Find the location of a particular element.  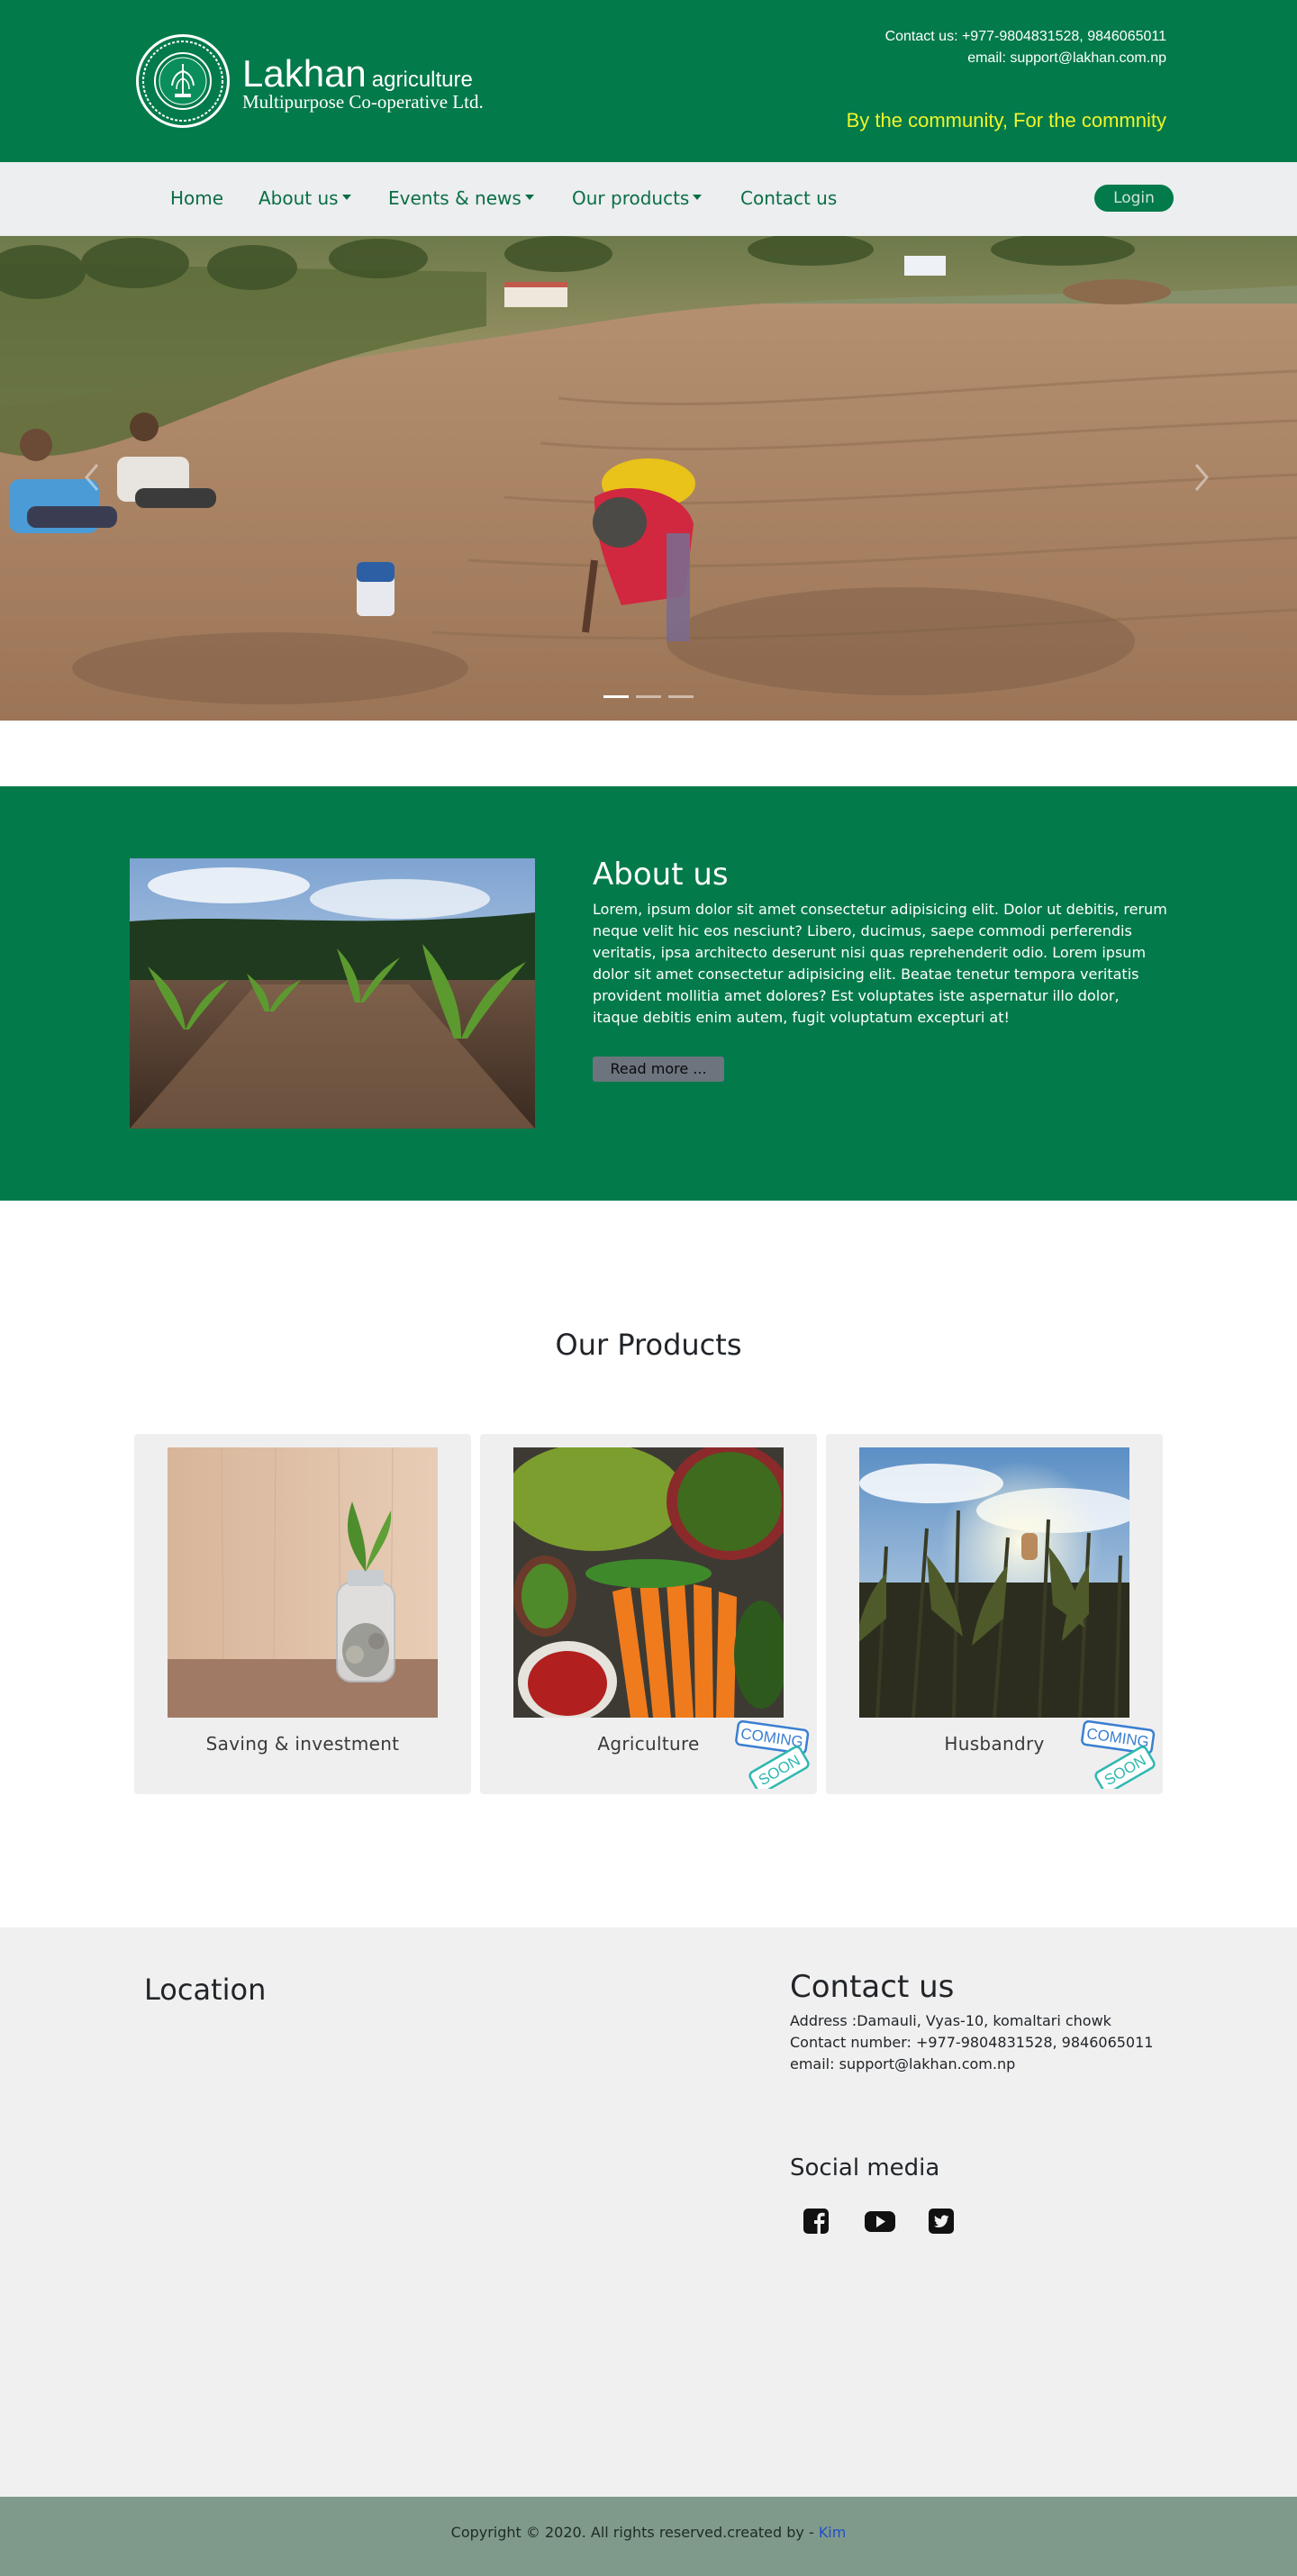

twitter-icon is located at coordinates (941, 2221).